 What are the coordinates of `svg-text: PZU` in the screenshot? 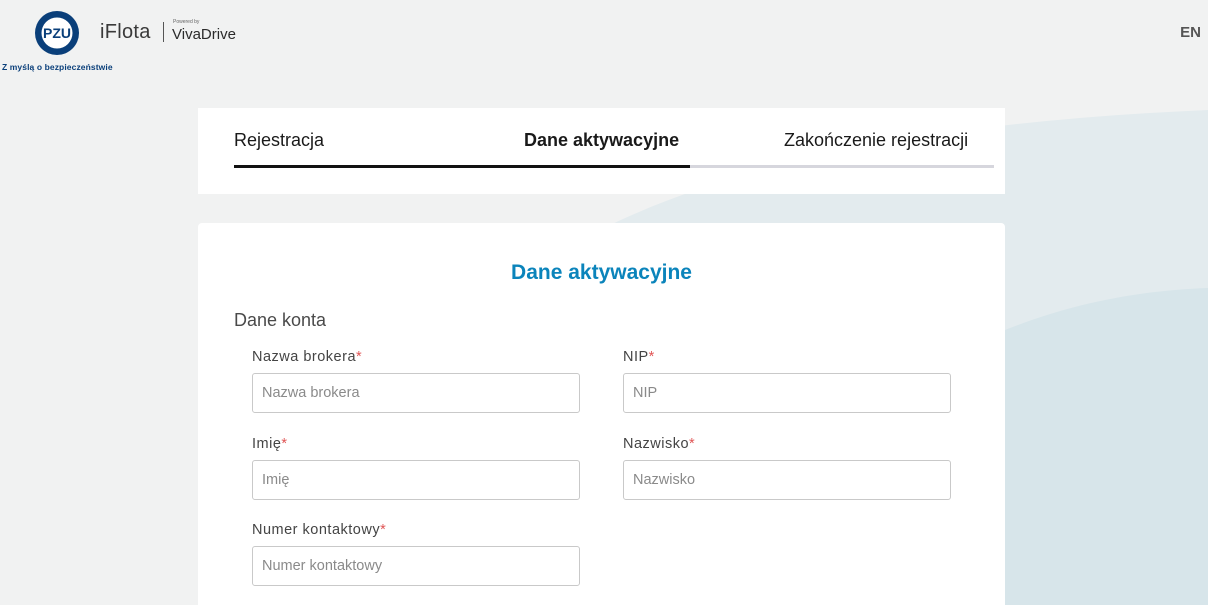 It's located at (57, 33).